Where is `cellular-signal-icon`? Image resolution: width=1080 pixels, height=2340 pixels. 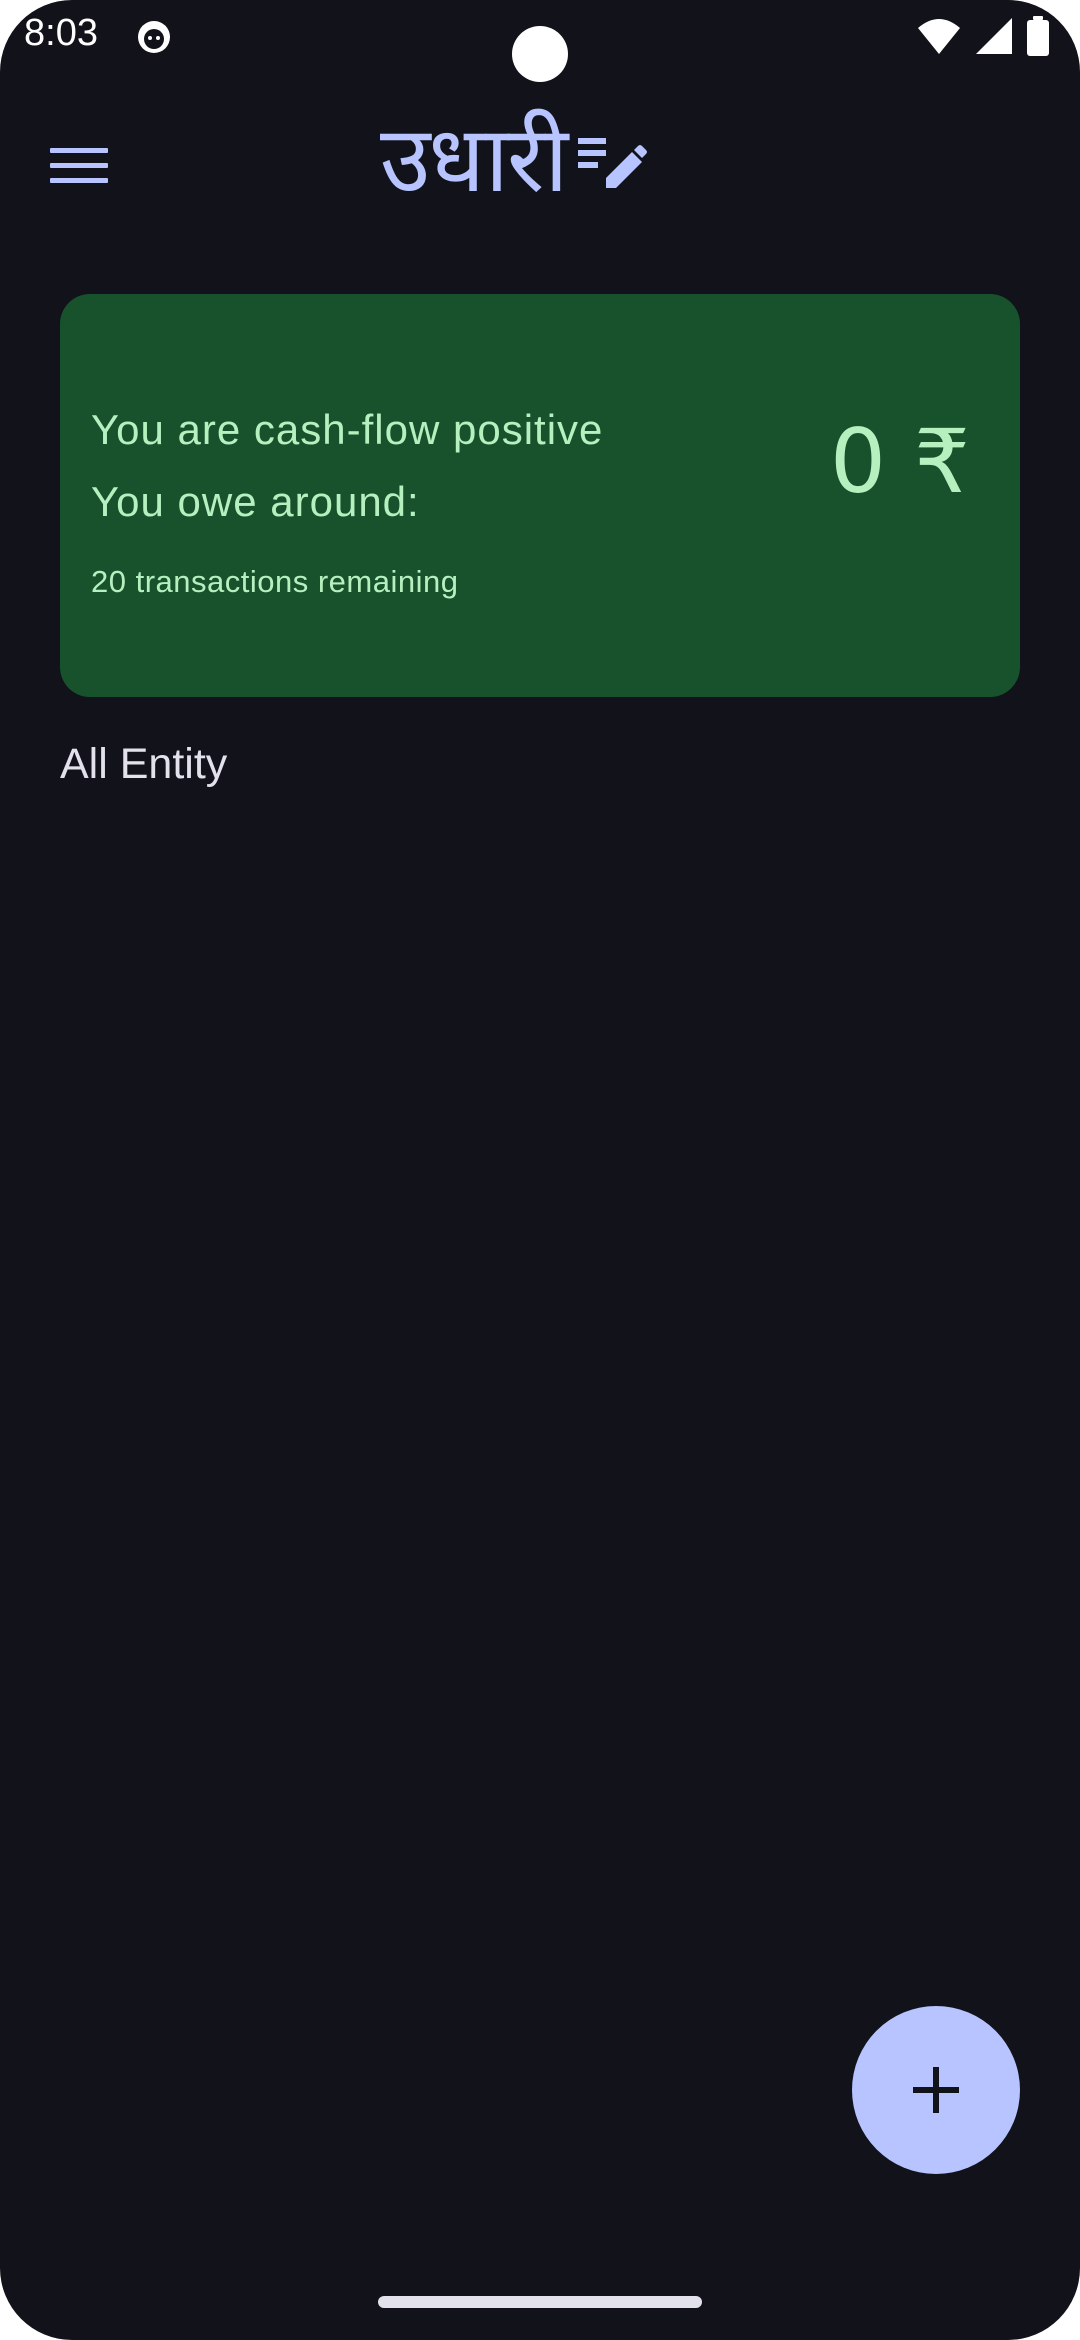 cellular-signal-icon is located at coordinates (994, 36).